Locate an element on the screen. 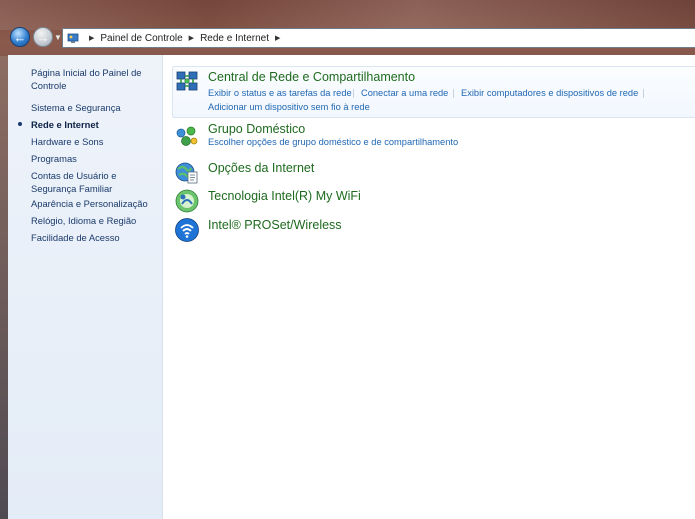  category-intel-my-wifi: Tecnologia Intel(R) My WiFi is located at coordinates (430, 200).